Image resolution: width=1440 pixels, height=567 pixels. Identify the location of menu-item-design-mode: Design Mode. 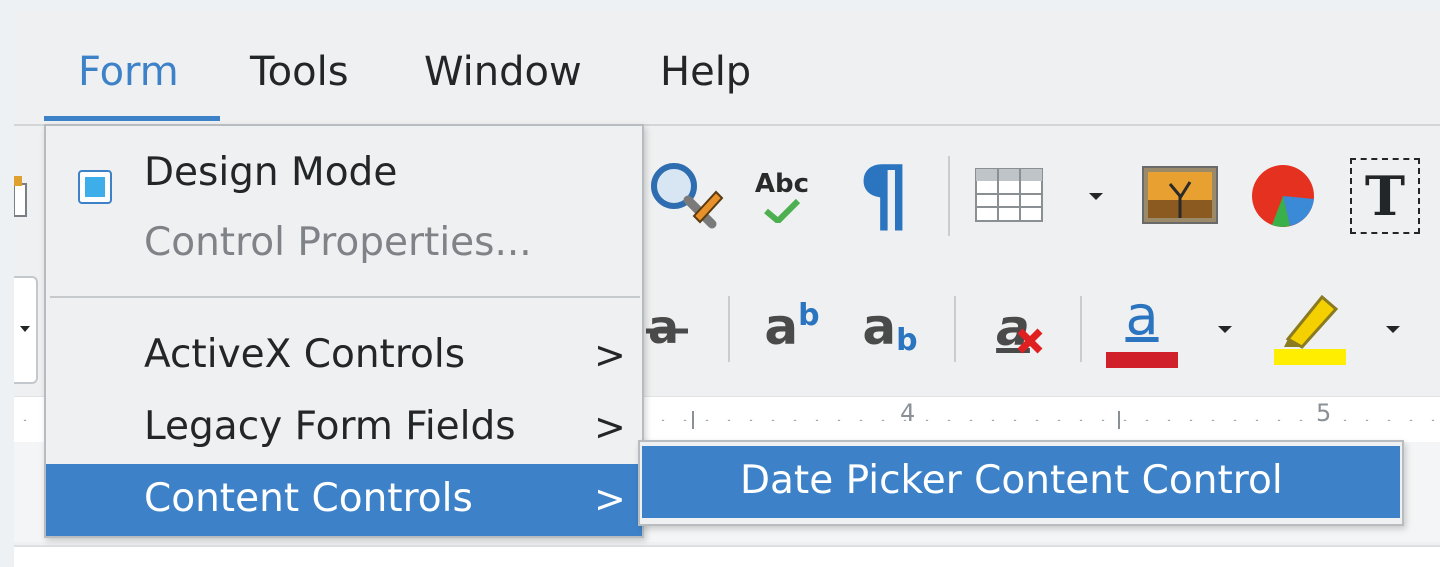
(344, 176).